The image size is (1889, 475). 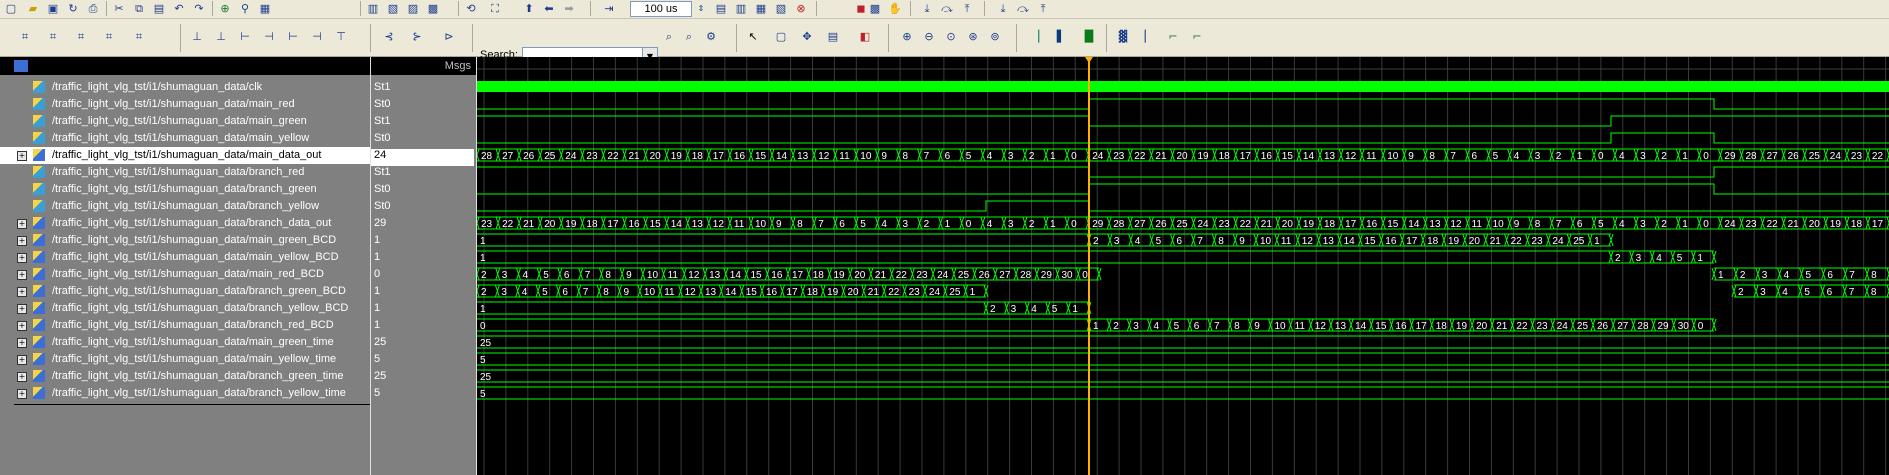 What do you see at coordinates (109, 37) in the screenshot?
I see `add-group-icon: ⌗` at bounding box center [109, 37].